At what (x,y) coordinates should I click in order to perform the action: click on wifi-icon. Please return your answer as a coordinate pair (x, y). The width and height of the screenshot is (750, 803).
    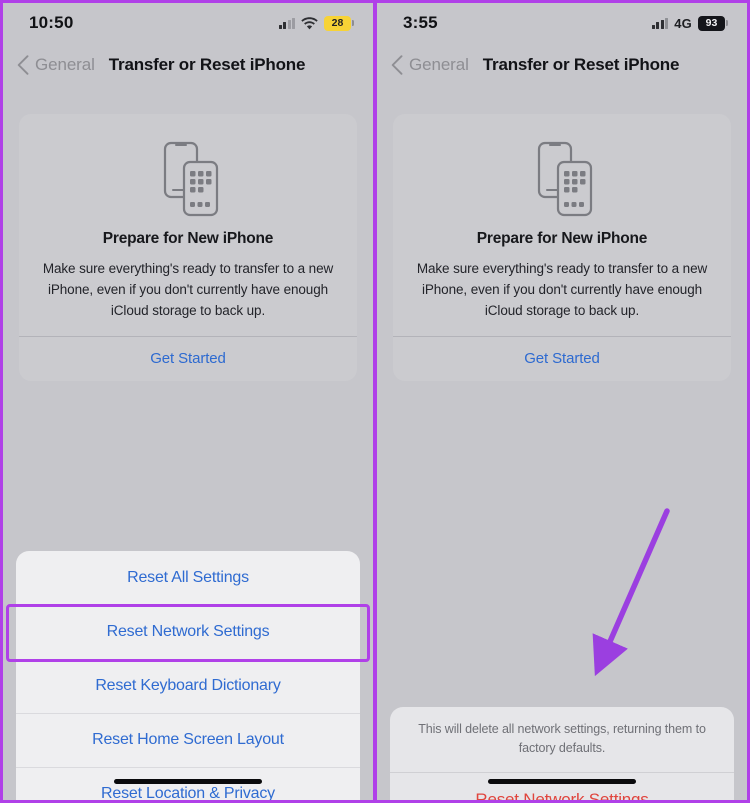
    Looking at the image, I should click on (309, 23).